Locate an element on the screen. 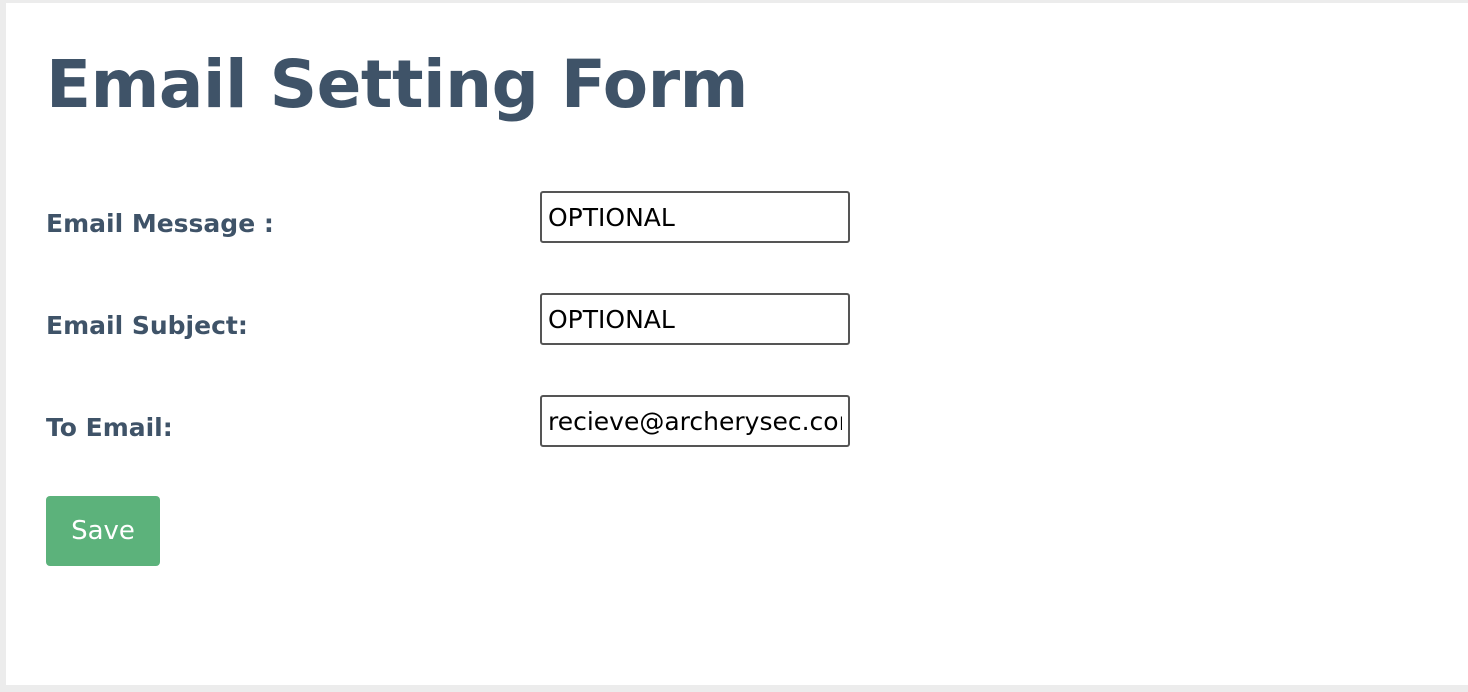 This screenshot has height=692, width=1468. email-subject-input is located at coordinates (695, 319).